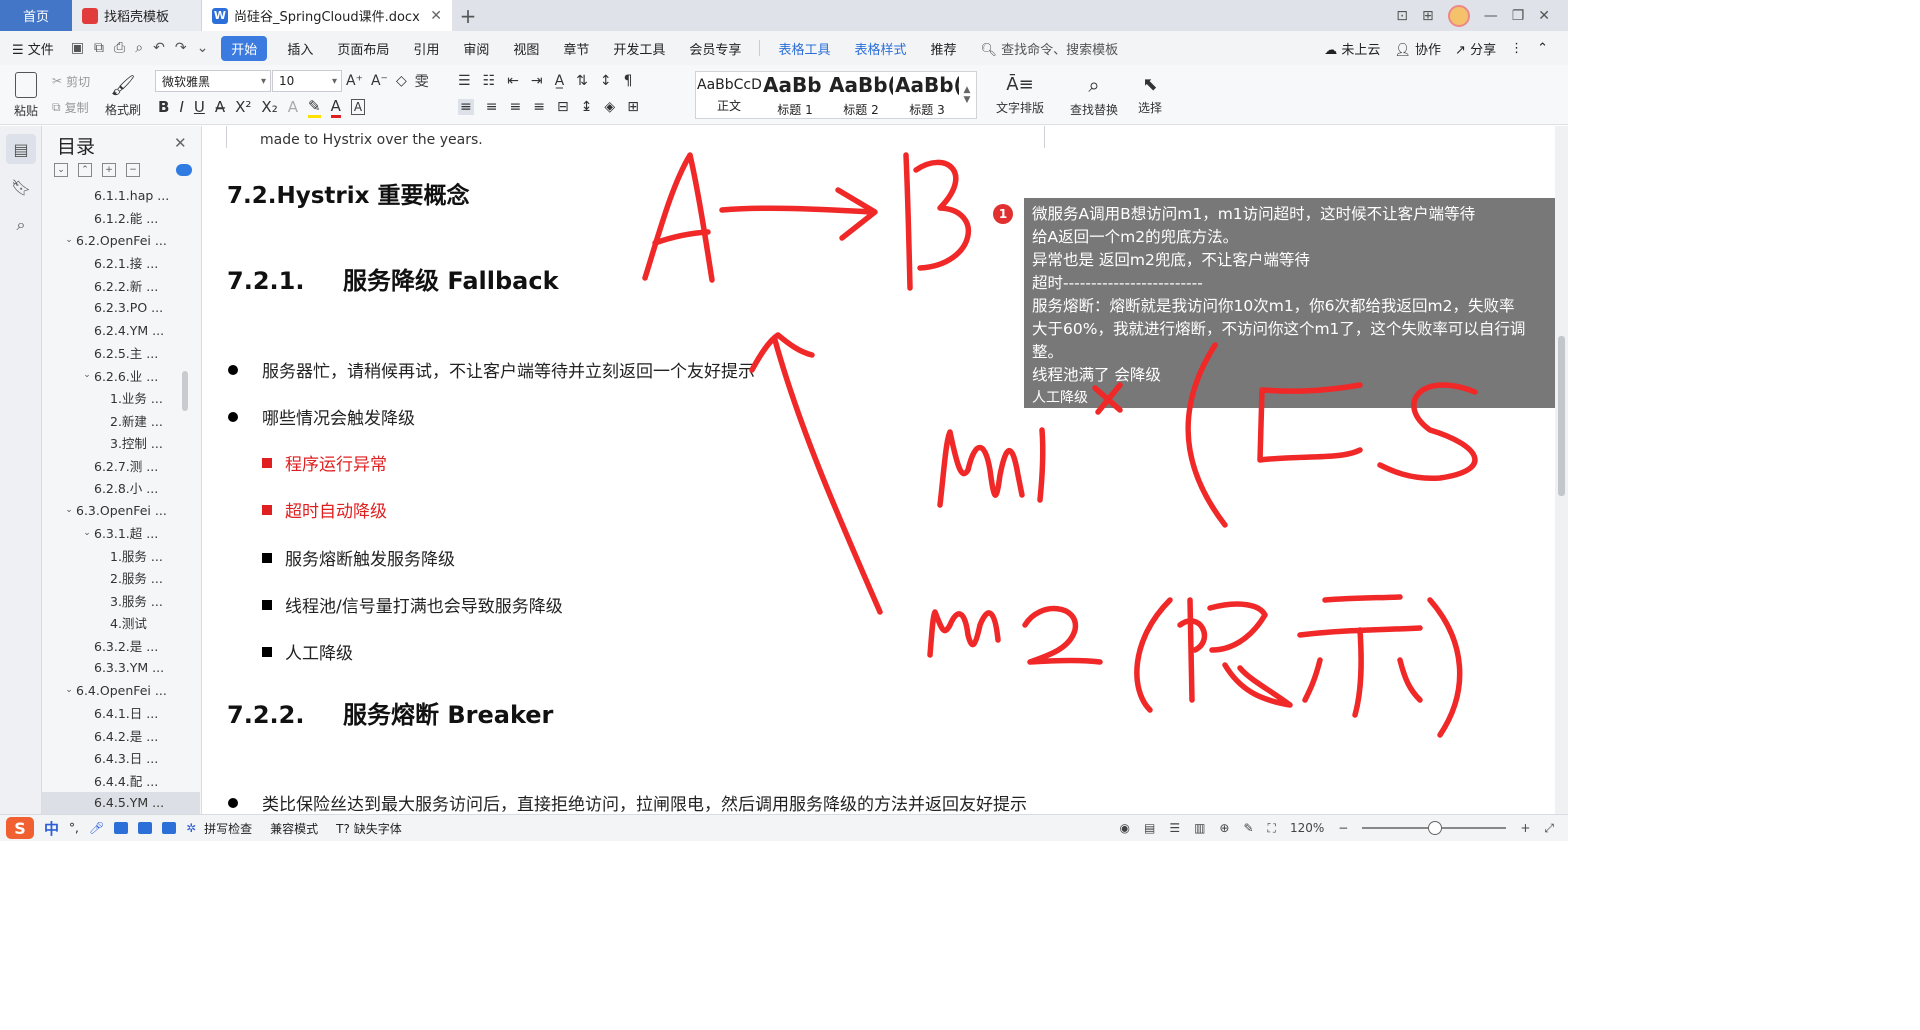  I want to click on shading-icon: ◈, so click(609, 107).